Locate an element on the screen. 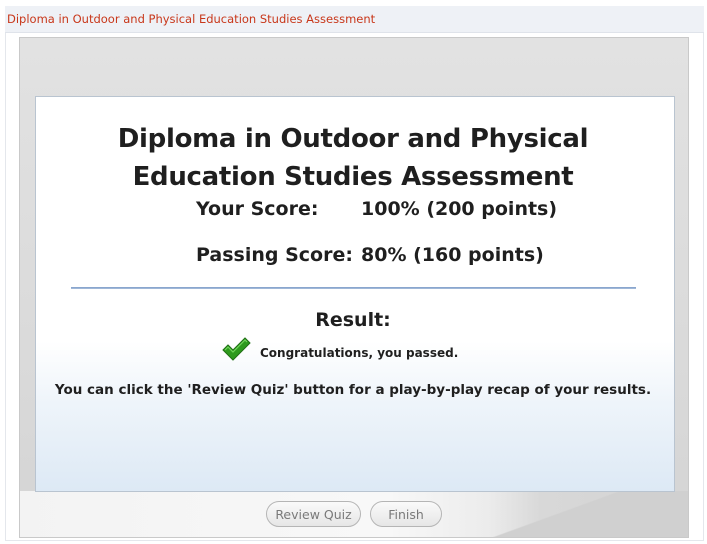 The image size is (707, 544). your-score-value: 100% (200 points) is located at coordinates (459, 209).